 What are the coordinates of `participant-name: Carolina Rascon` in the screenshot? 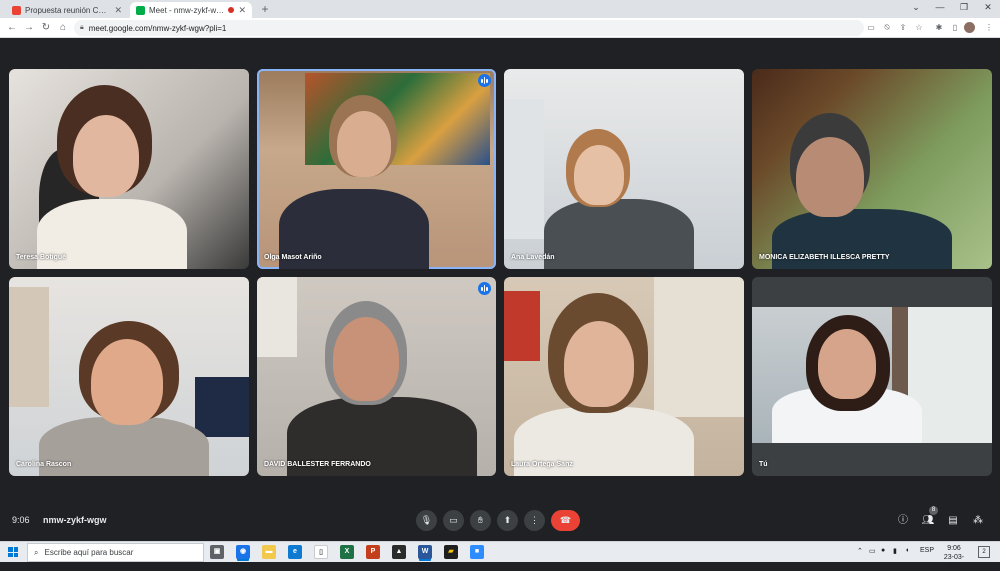 It's located at (44, 464).